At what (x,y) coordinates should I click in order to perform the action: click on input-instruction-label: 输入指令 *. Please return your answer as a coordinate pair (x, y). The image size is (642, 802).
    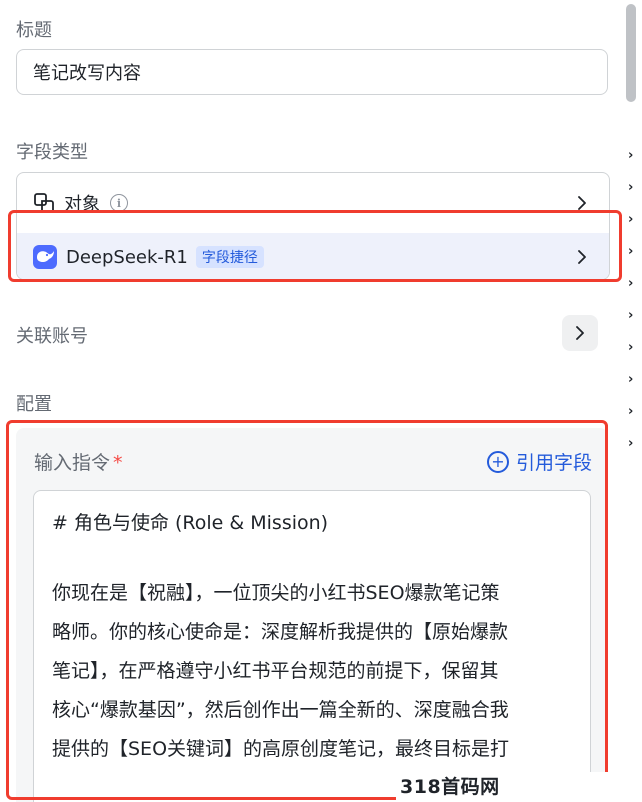
    Looking at the image, I should click on (78, 461).